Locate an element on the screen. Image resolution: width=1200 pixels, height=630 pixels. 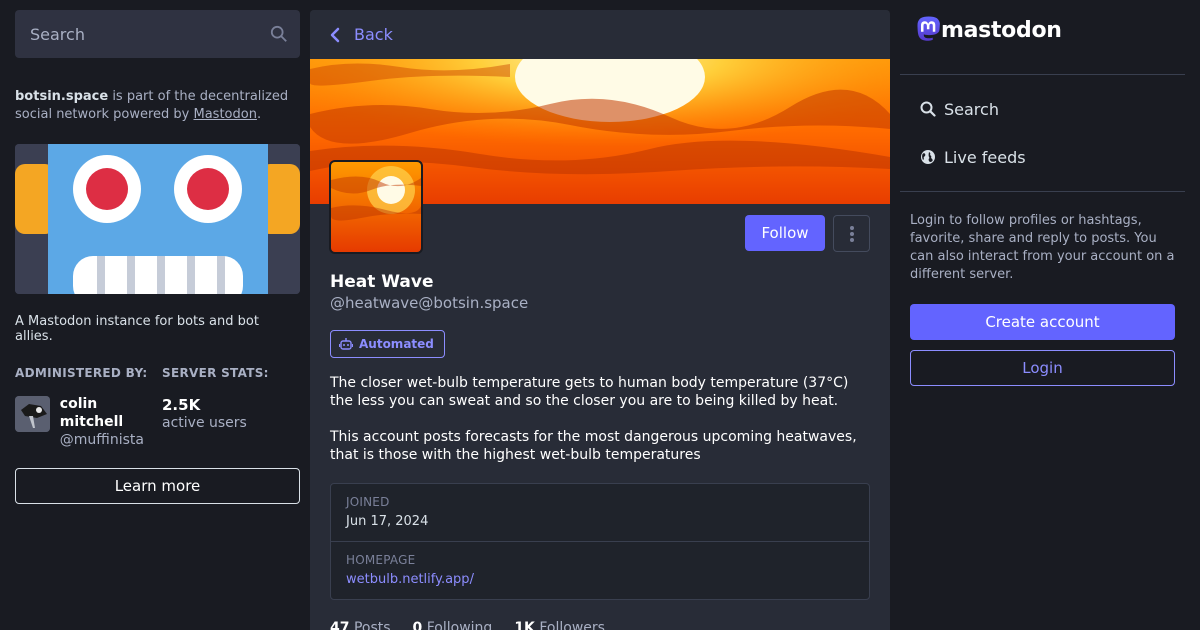
posts-count: 47 Posts is located at coordinates (360, 625).